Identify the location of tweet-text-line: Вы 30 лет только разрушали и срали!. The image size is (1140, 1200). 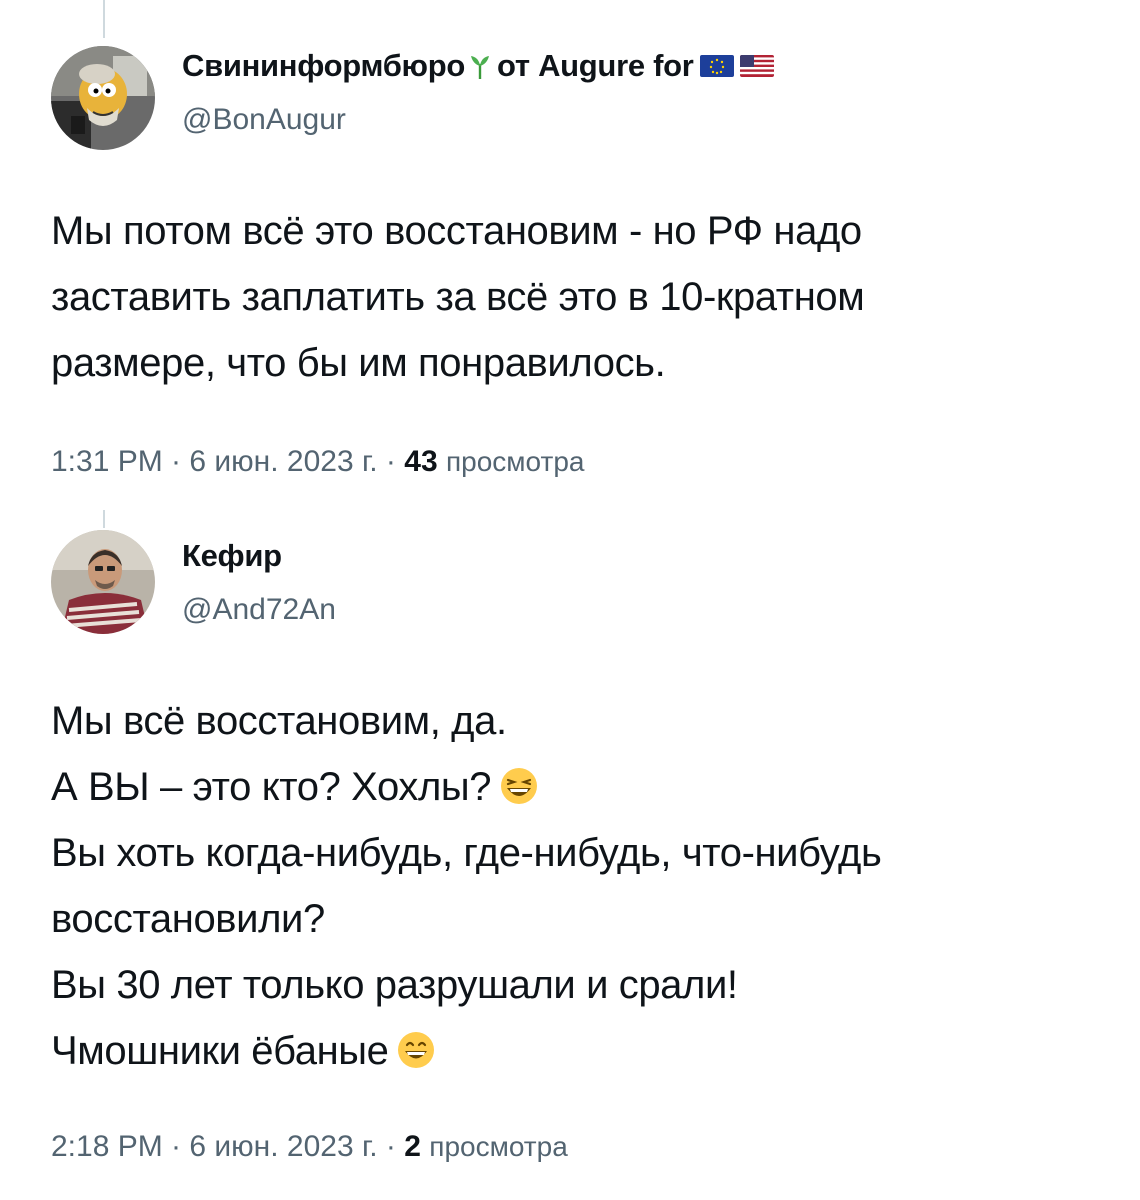
(394, 985).